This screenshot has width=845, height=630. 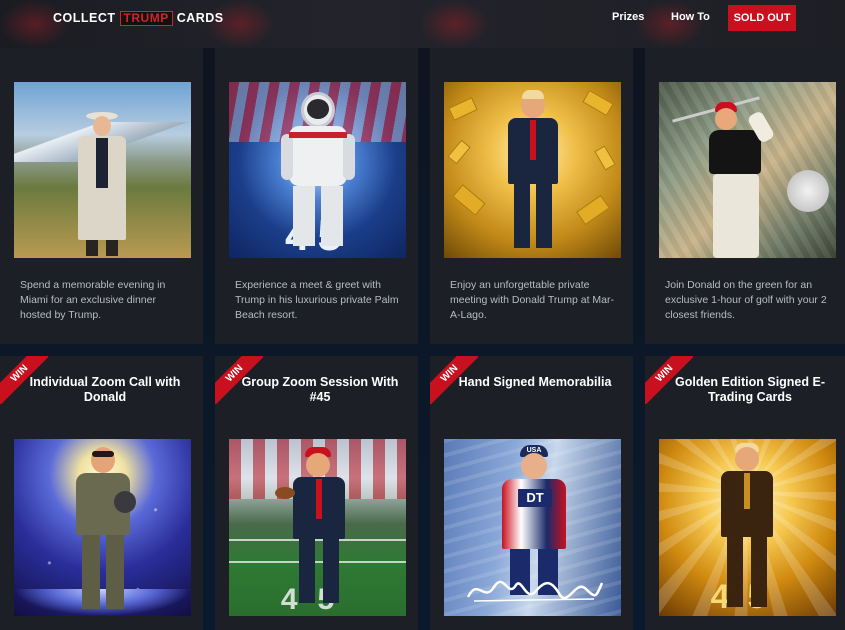 I want to click on nav-how-to: How To, so click(x=690, y=17).